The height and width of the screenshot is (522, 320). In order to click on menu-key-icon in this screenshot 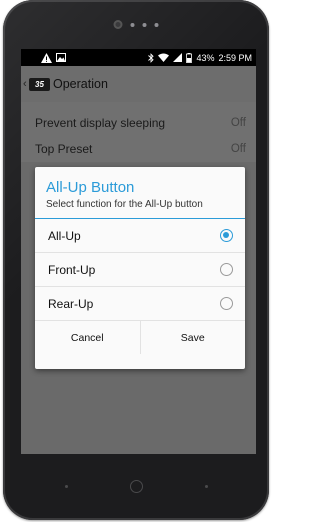, I will do `click(206, 486)`.